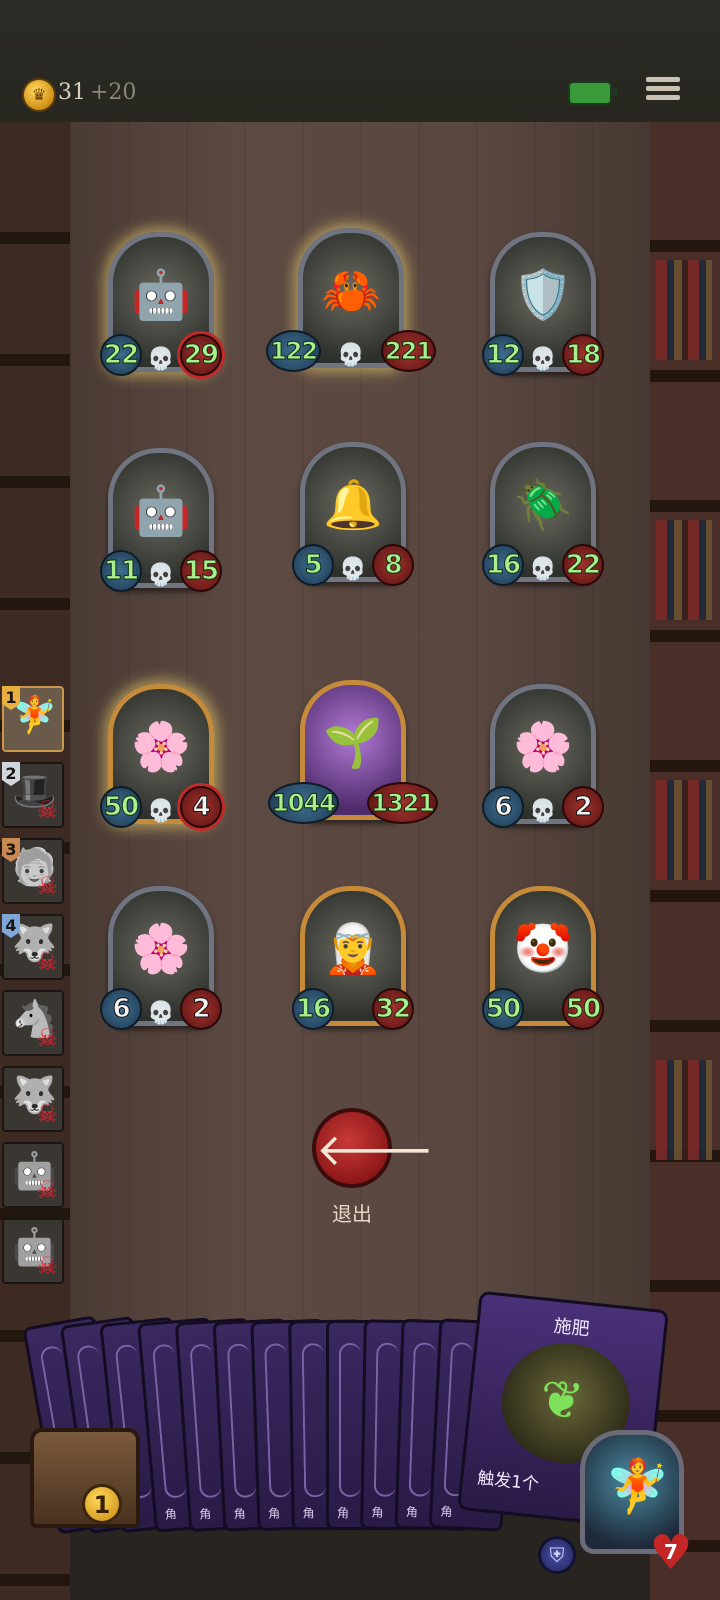 The height and width of the screenshot is (1600, 720). What do you see at coordinates (303, 803) in the screenshot?
I see `attack-stat: 1044` at bounding box center [303, 803].